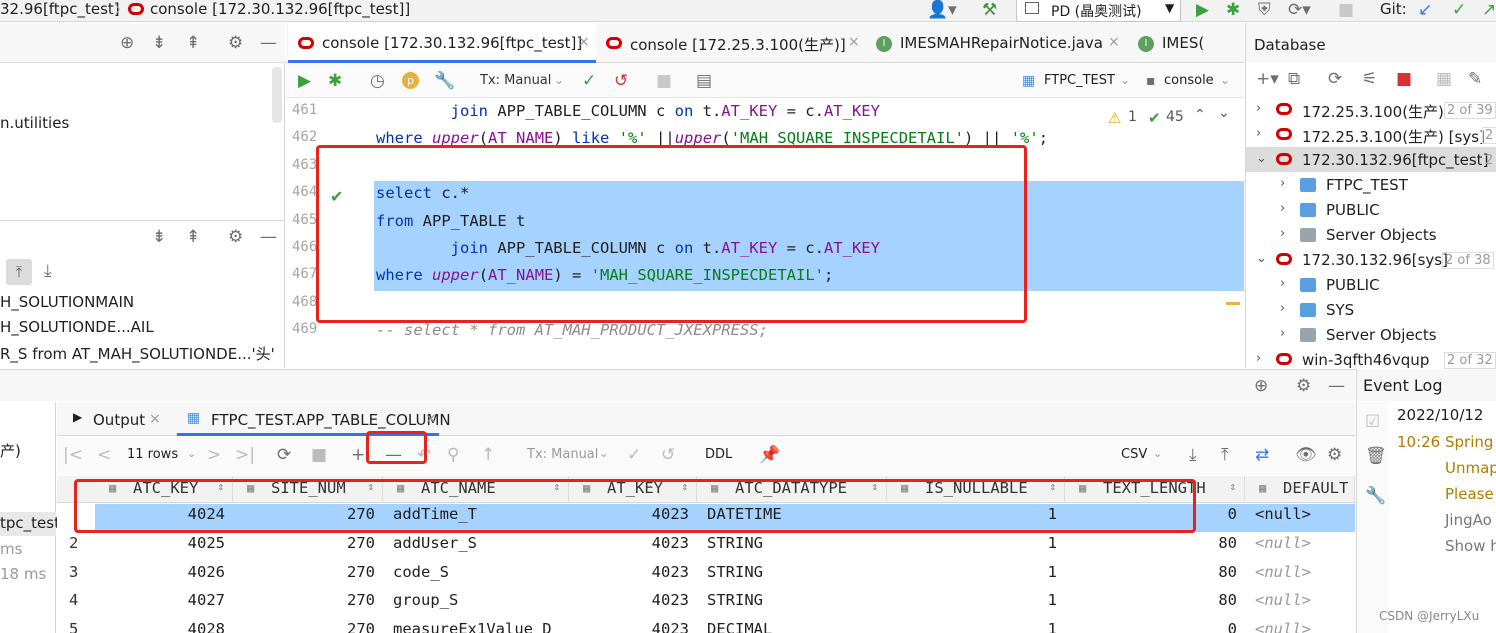 This screenshot has width=1496, height=633. What do you see at coordinates (117, 419) in the screenshot?
I see `tab-output: ▶ Output ×` at bounding box center [117, 419].